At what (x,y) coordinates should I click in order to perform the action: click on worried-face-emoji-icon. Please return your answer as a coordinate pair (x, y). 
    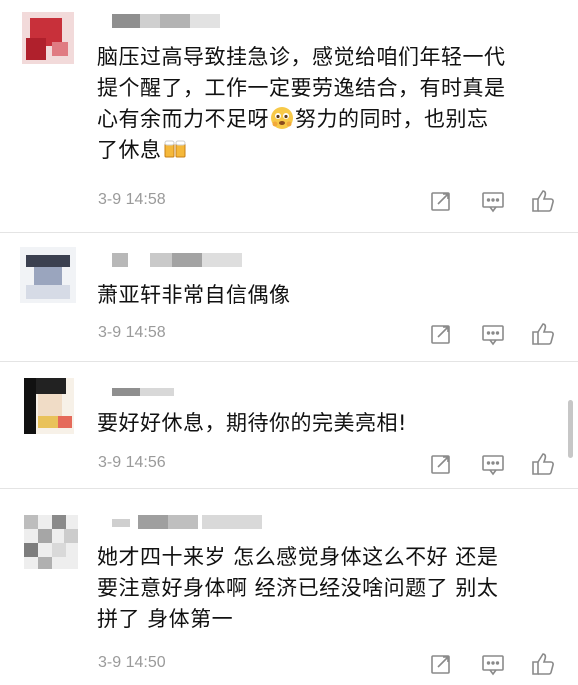
    Looking at the image, I should click on (282, 117).